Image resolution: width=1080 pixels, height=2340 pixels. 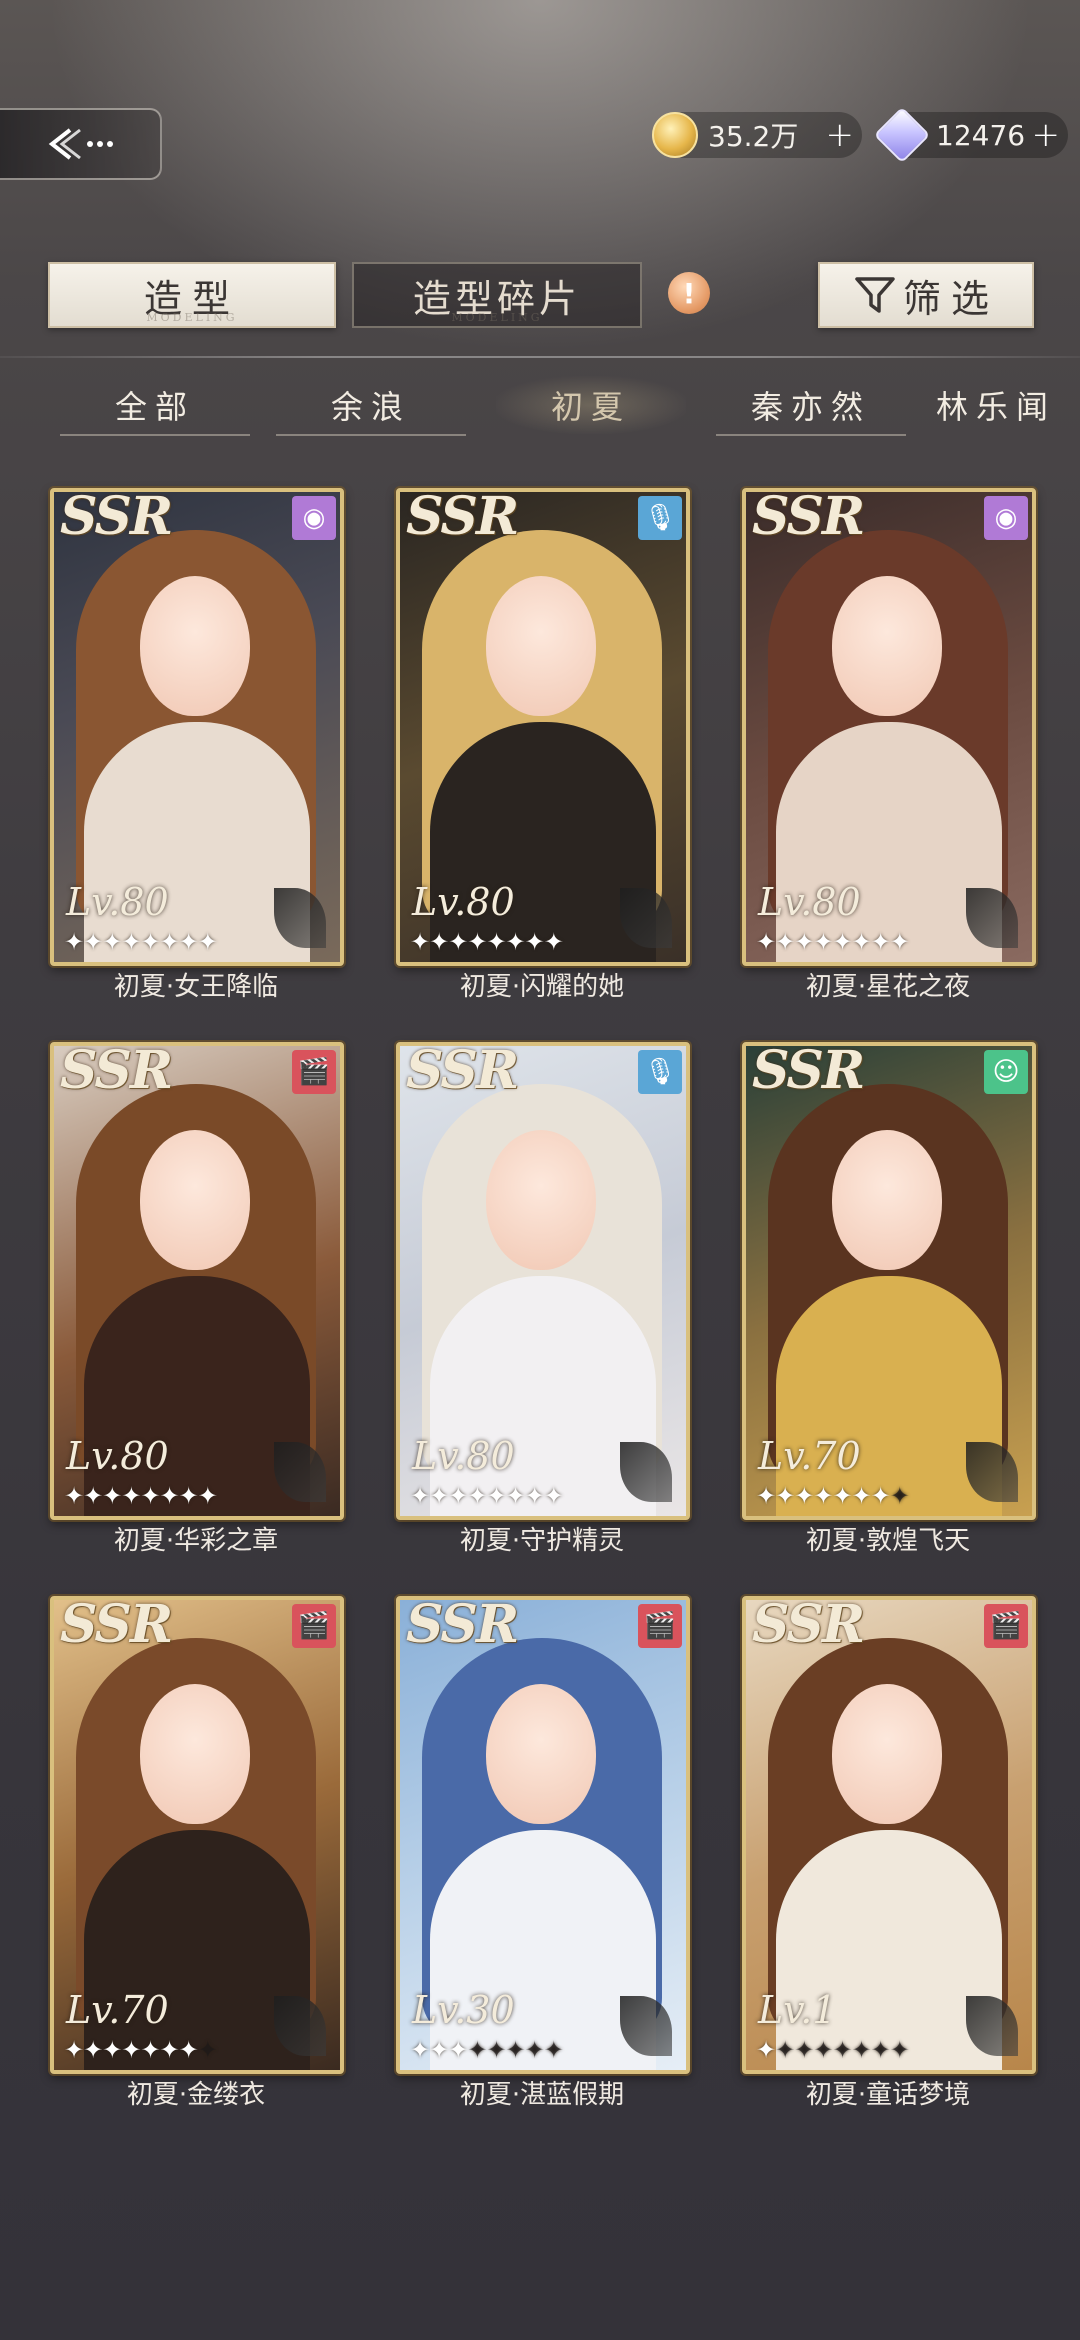 I want to click on char-tab-linlewen: 林乐闻, so click(x=1008, y=405).